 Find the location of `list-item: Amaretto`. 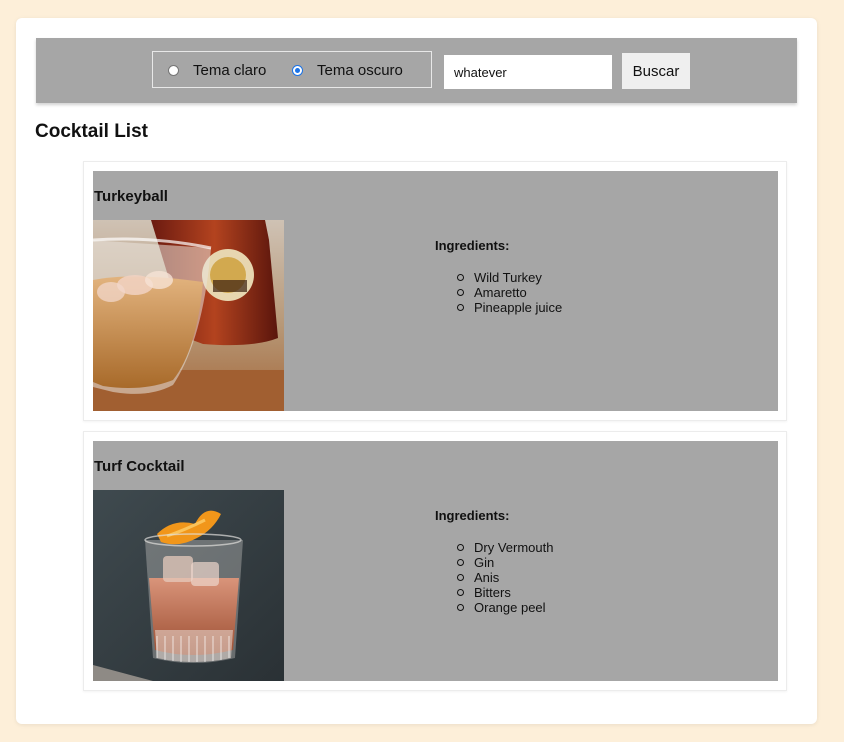

list-item: Amaretto is located at coordinates (508, 292).